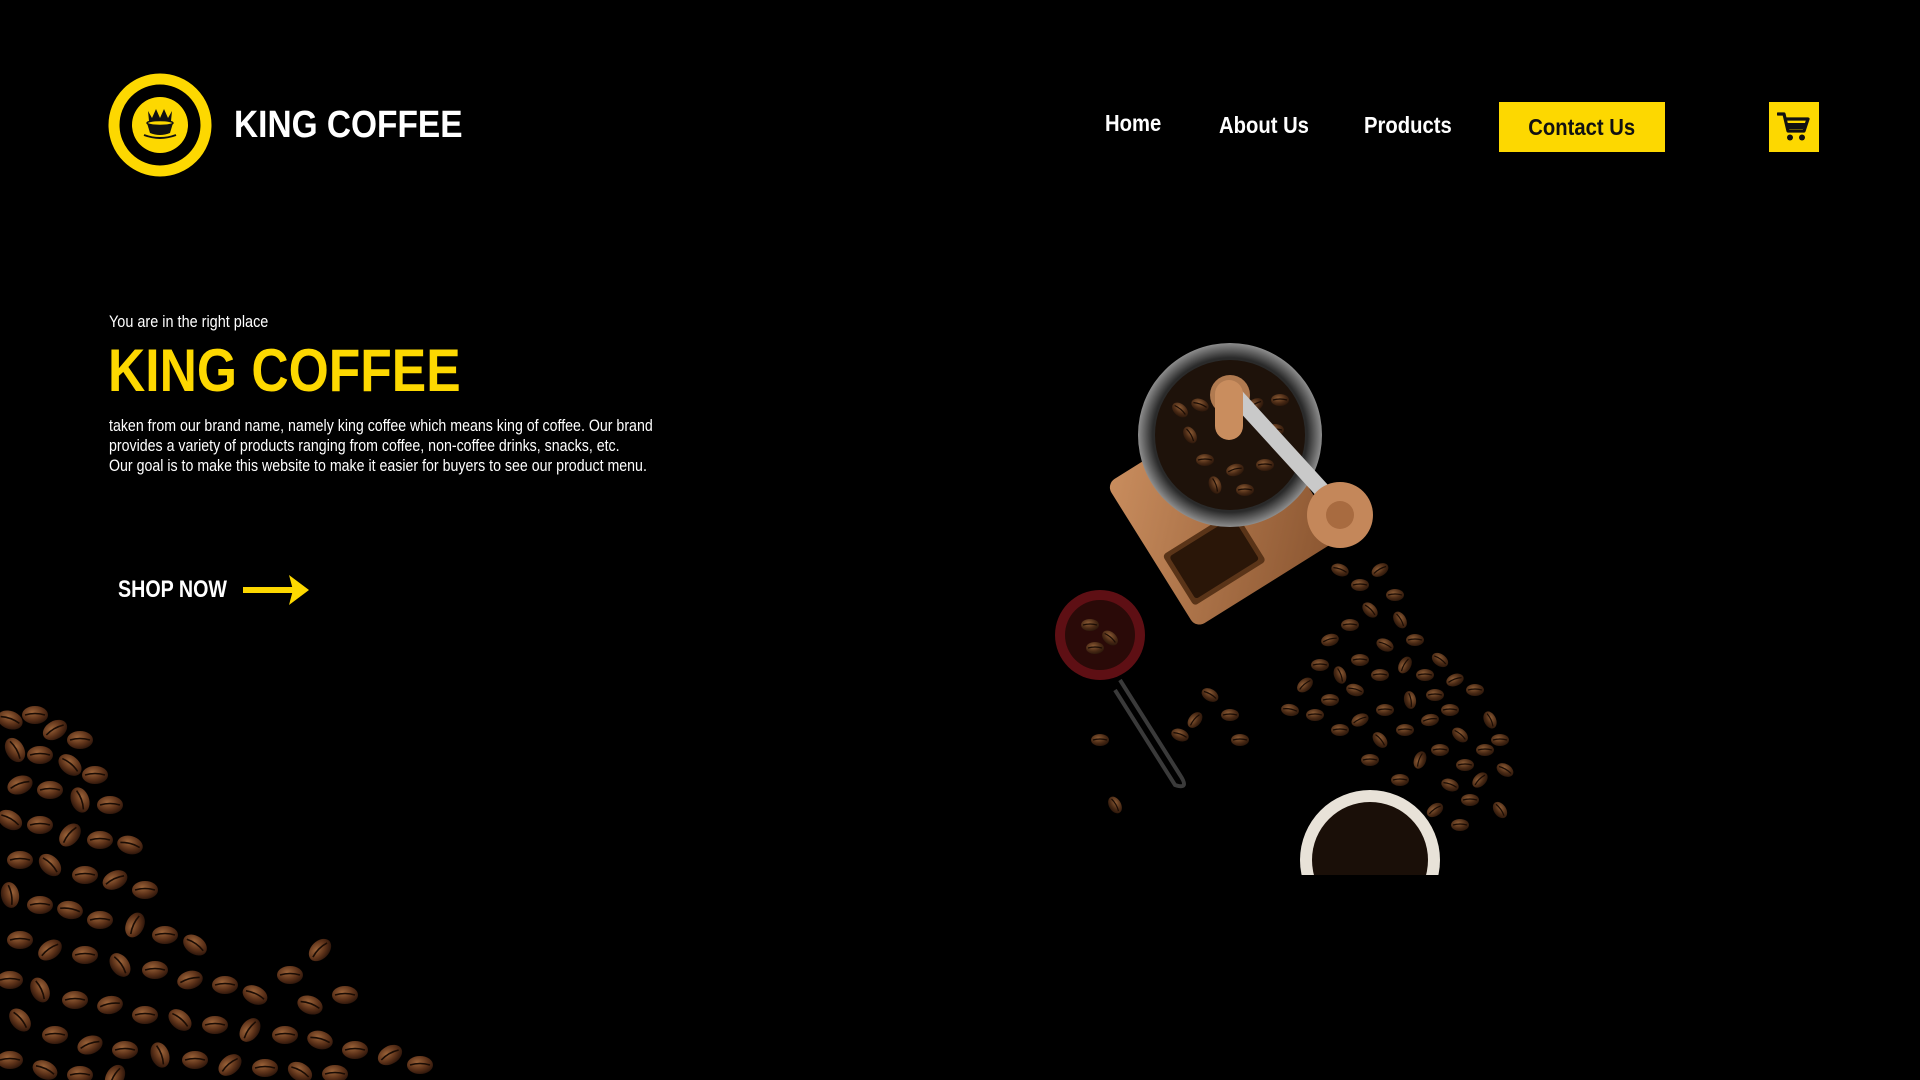 The width and height of the screenshot is (1920, 1080). What do you see at coordinates (1133, 123) in the screenshot?
I see `nav-home-link: Home` at bounding box center [1133, 123].